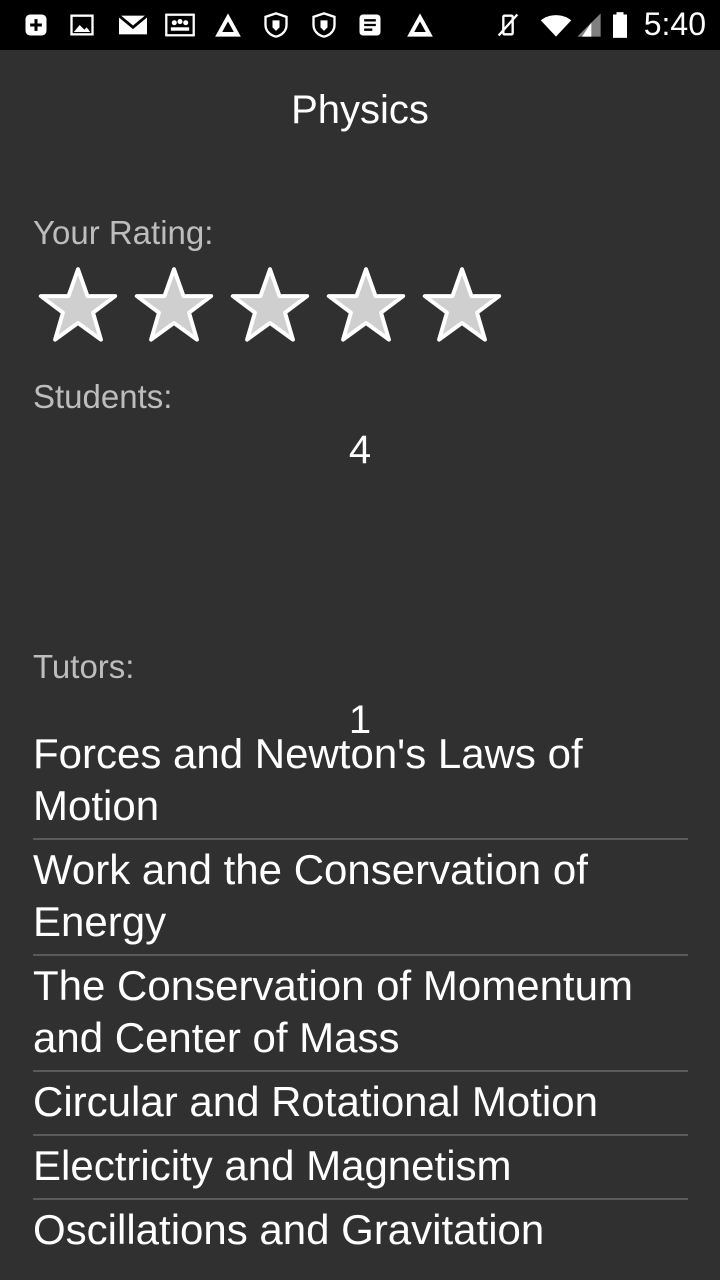 Image resolution: width=720 pixels, height=1280 pixels. Describe the element at coordinates (589, 25) in the screenshot. I see `signal-icon` at that location.